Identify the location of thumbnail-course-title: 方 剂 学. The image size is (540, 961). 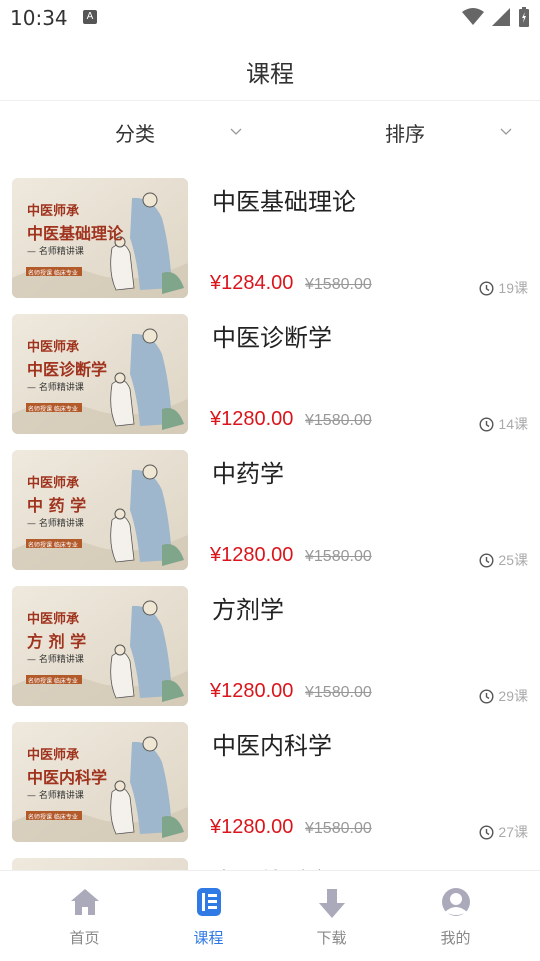
(57, 641).